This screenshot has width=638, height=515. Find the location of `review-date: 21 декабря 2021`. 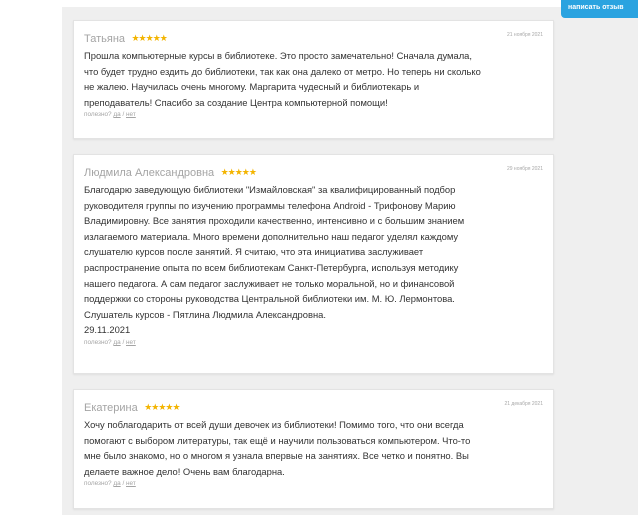

review-date: 21 декабря 2021 is located at coordinates (523, 404).